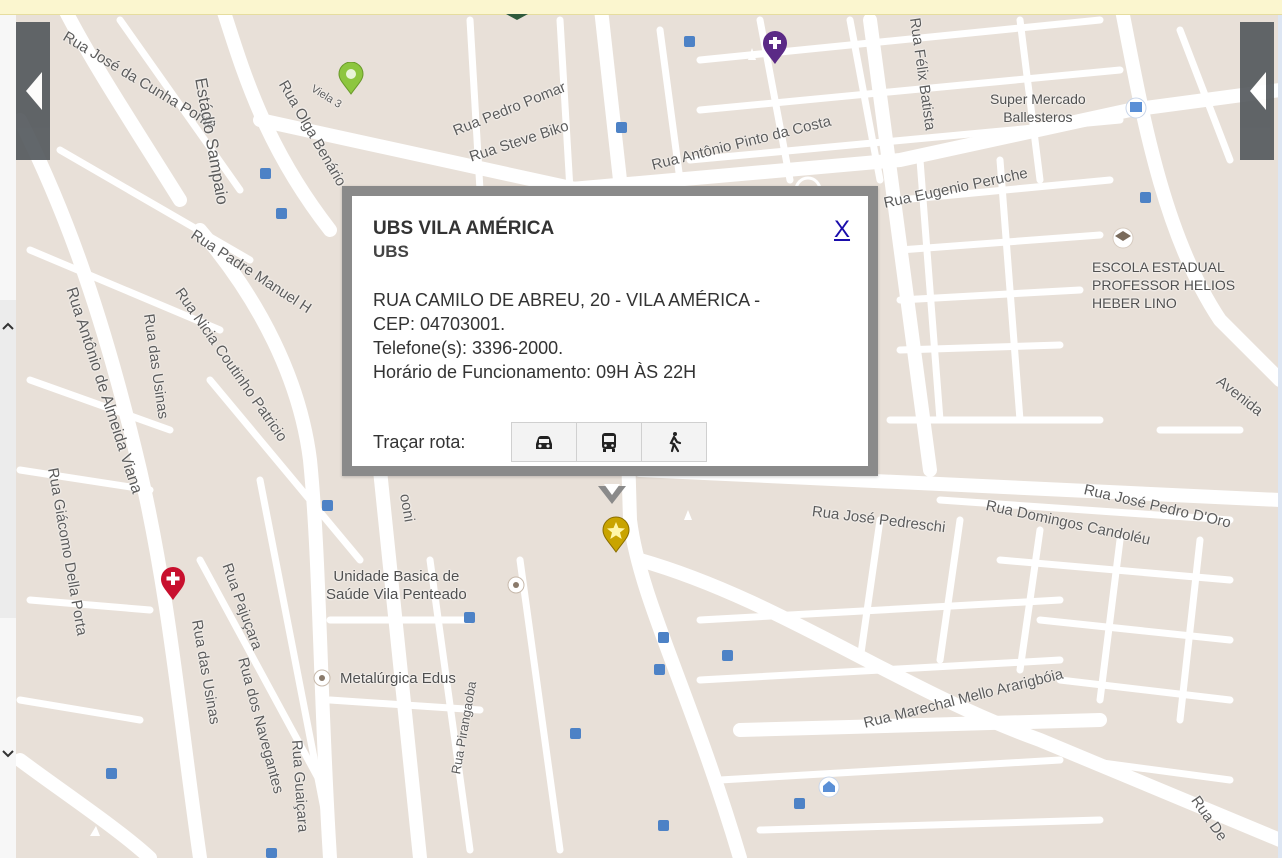 This screenshot has height=858, width=1282. I want to click on selected-location-marker-icon, so click(616, 535).